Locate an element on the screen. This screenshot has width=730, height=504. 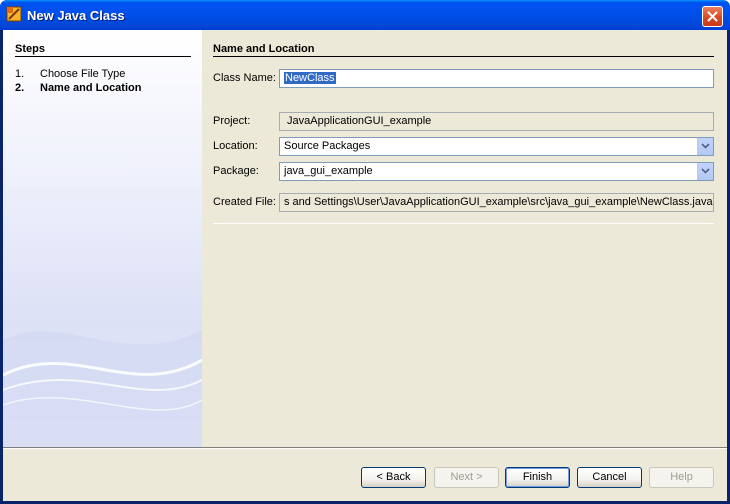
title-bar: New Java Class is located at coordinates (365, 15).